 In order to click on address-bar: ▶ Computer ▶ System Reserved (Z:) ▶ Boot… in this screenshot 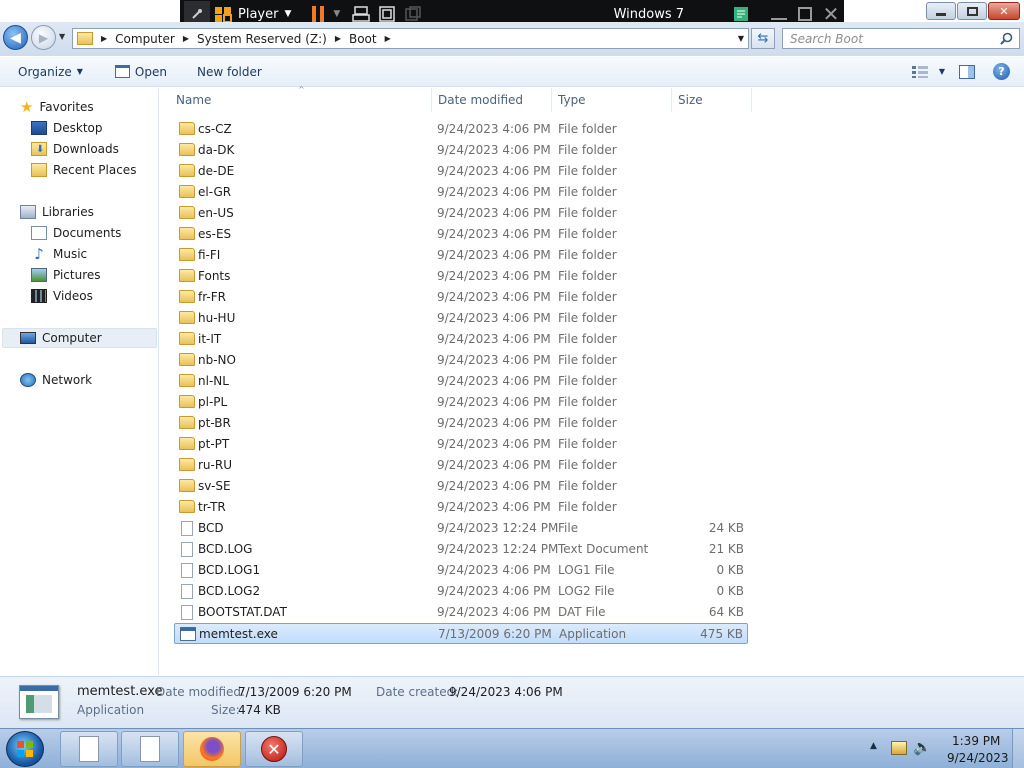, I will do `click(410, 38)`.